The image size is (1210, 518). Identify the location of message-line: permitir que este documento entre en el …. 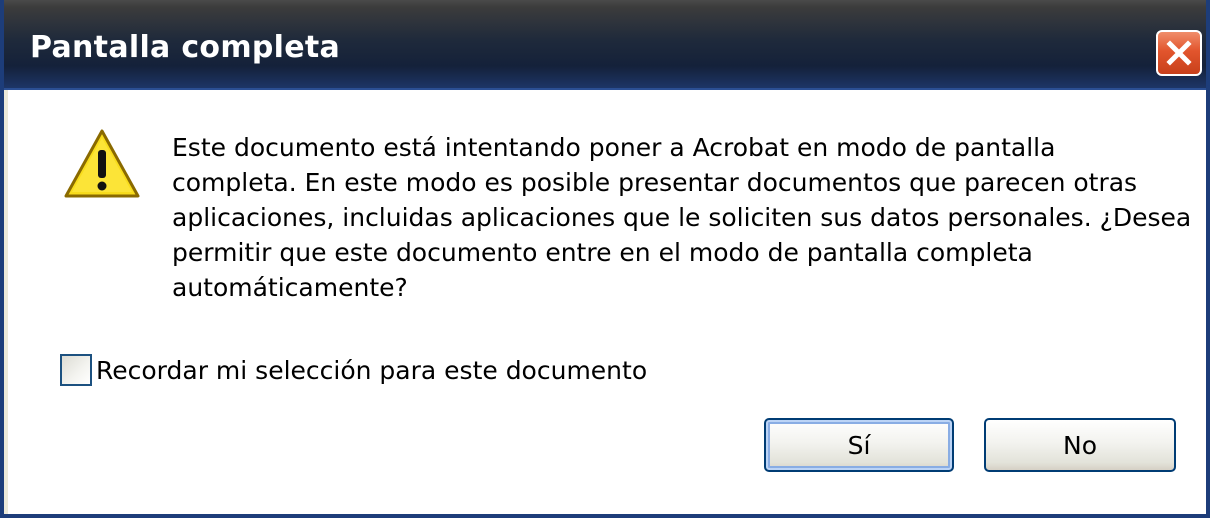
(602, 252).